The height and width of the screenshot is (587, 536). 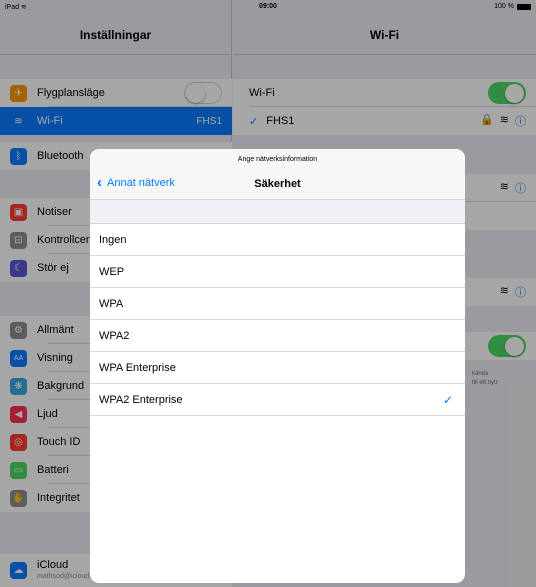 What do you see at coordinates (277, 212) in the screenshot?
I see `section-gap` at bounding box center [277, 212].